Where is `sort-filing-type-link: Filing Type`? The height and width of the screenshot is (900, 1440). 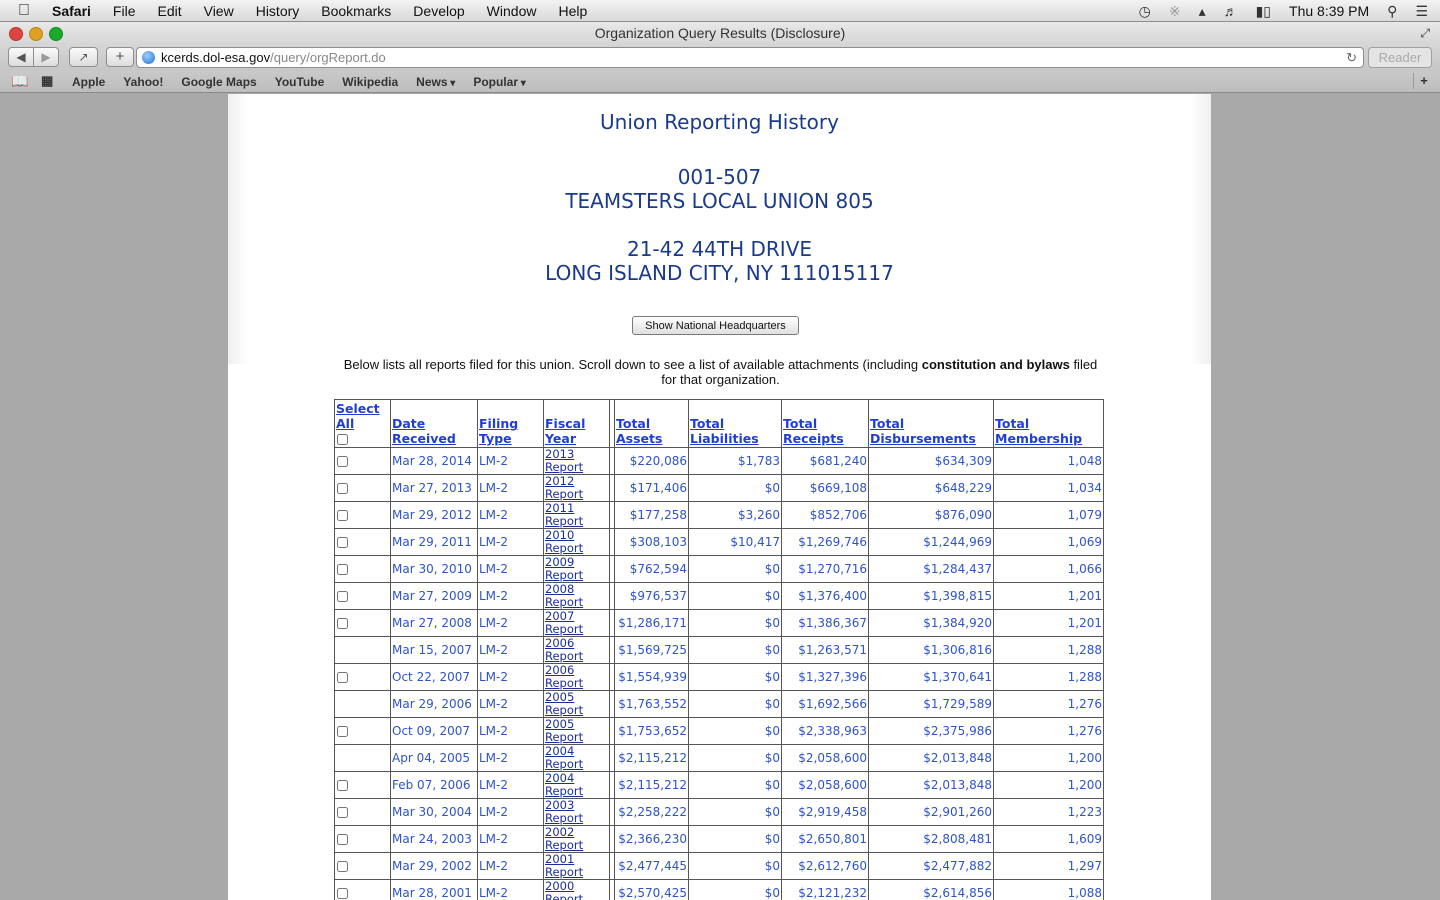
sort-filing-type-link: Filing Type is located at coordinates (498, 431).